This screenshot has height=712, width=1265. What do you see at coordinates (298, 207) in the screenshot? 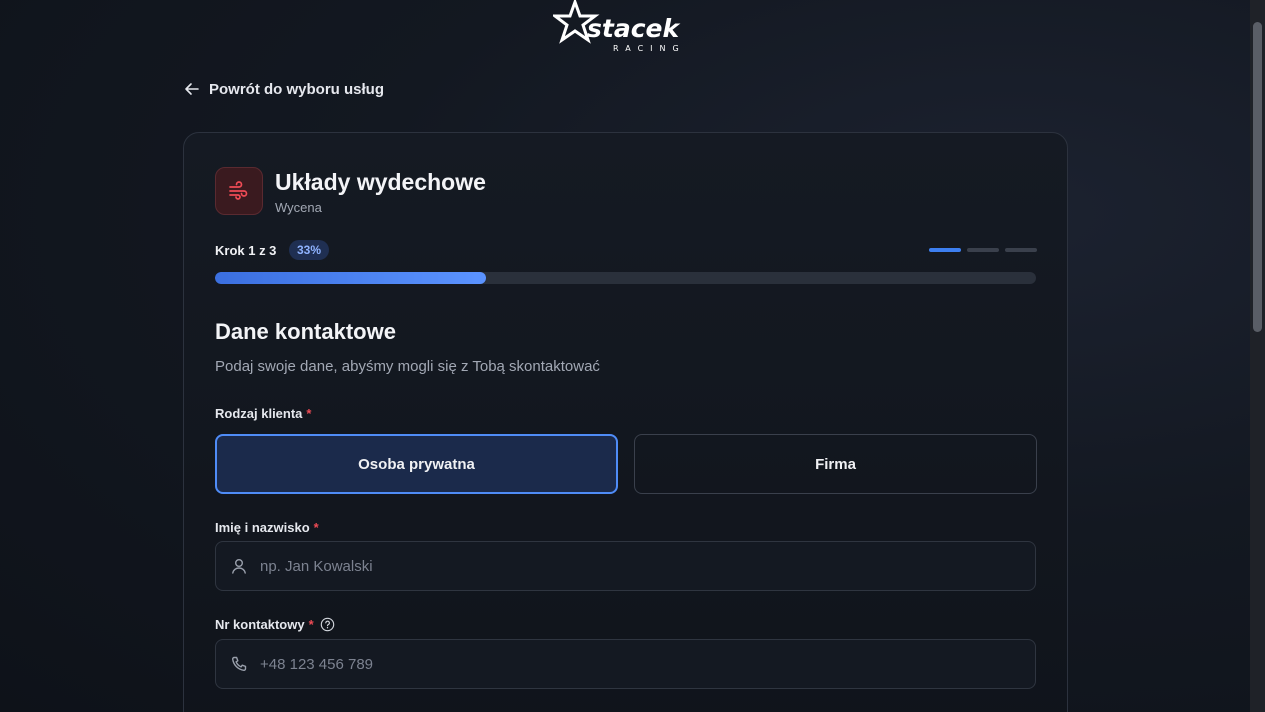
I see `service-subtitle: Wycena` at bounding box center [298, 207].